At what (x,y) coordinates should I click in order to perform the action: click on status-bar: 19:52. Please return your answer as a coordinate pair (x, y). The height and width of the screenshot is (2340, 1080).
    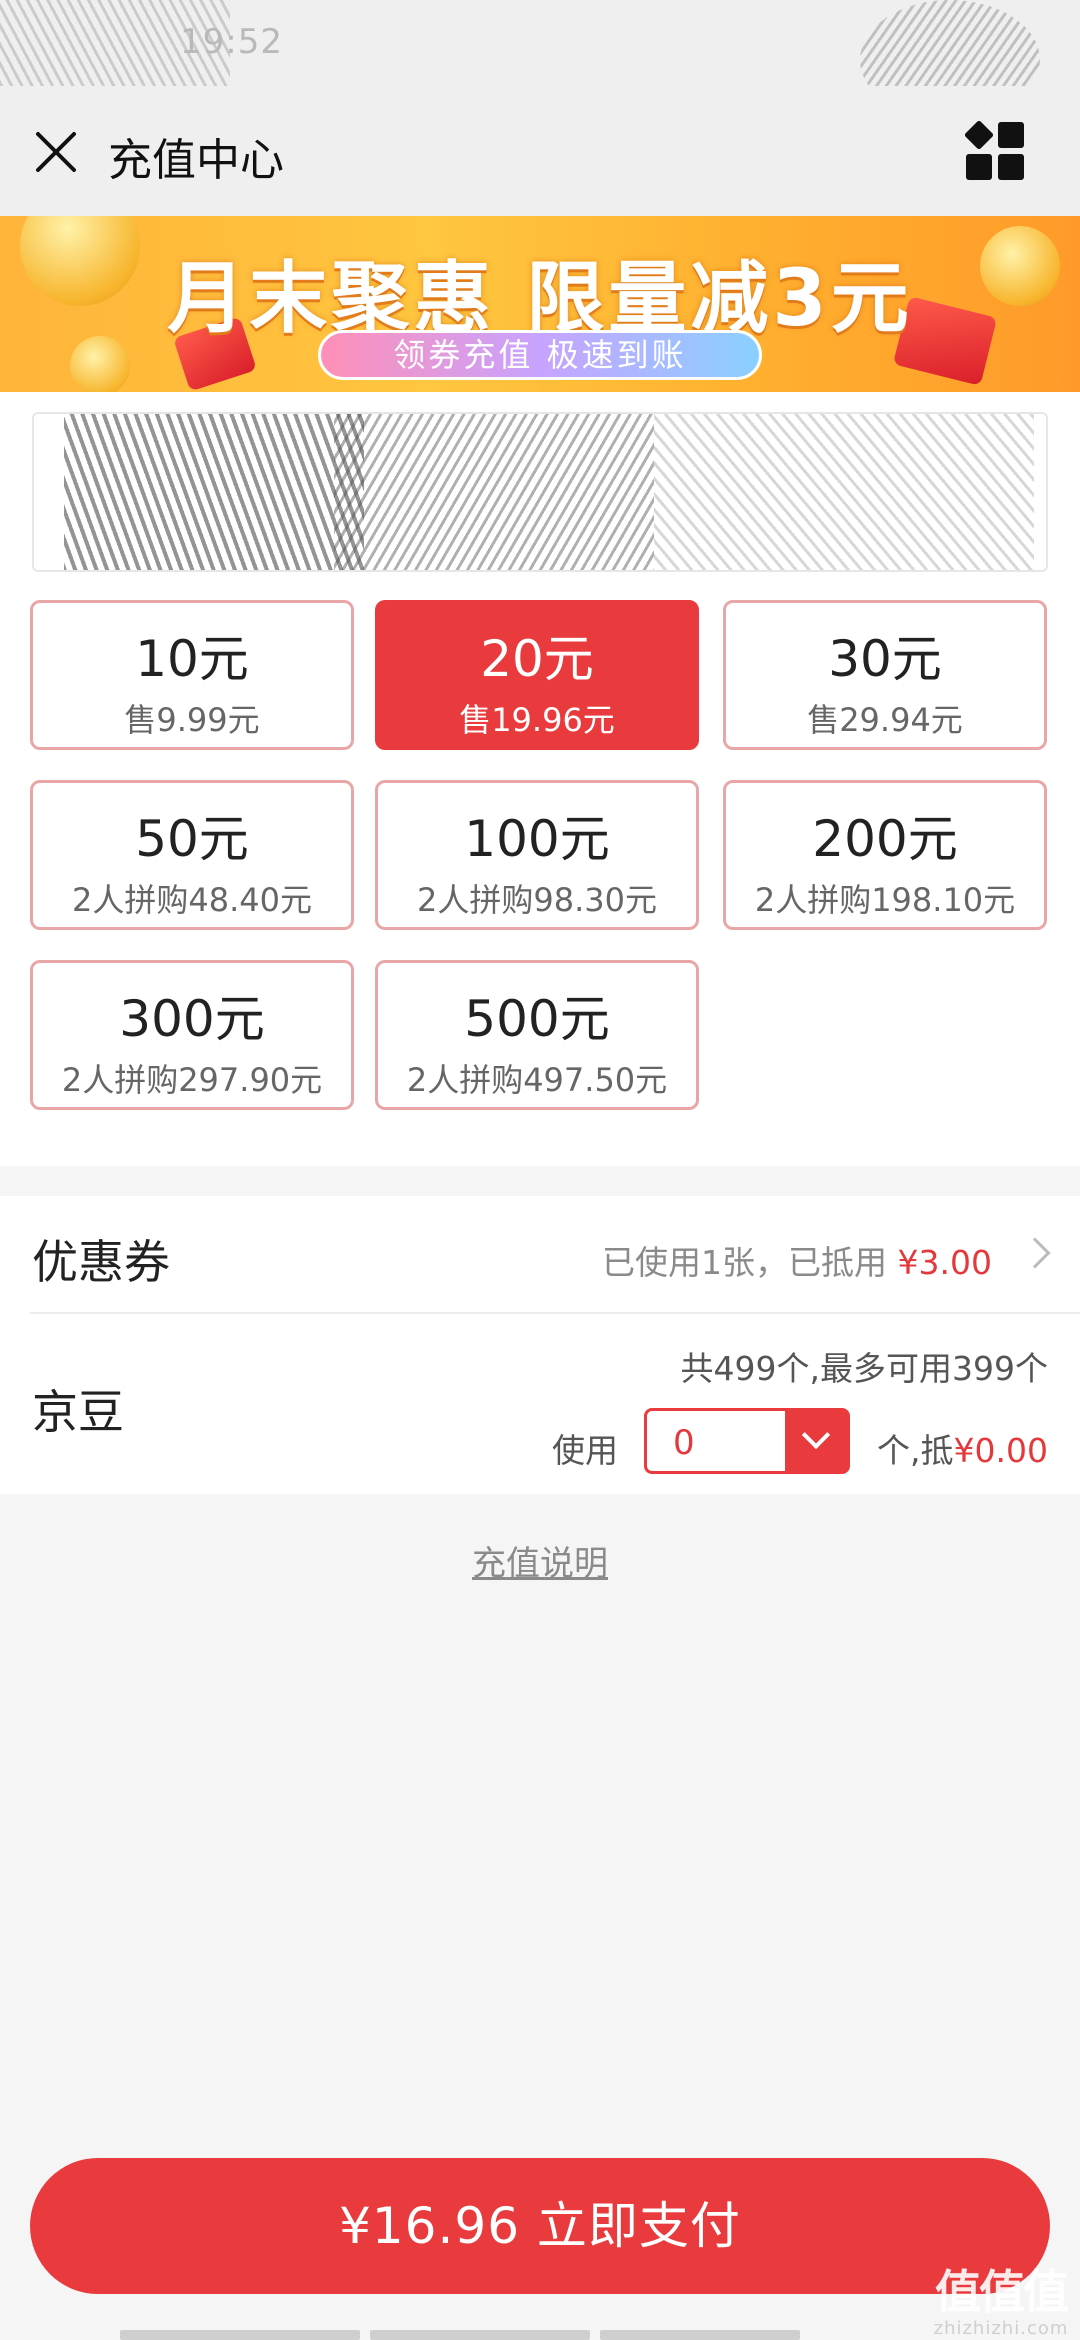
    Looking at the image, I should click on (540, 60).